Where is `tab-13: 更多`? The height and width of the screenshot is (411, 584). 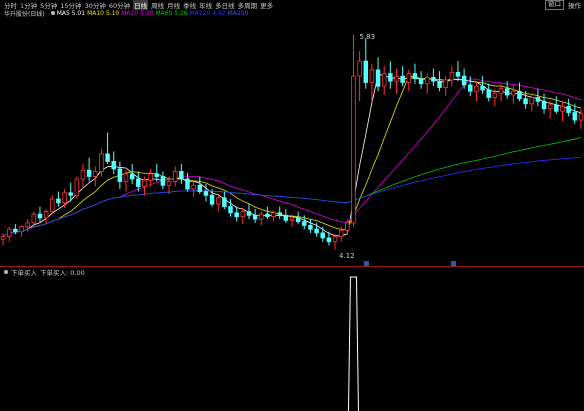 tab-13: 更多 is located at coordinates (266, 5).